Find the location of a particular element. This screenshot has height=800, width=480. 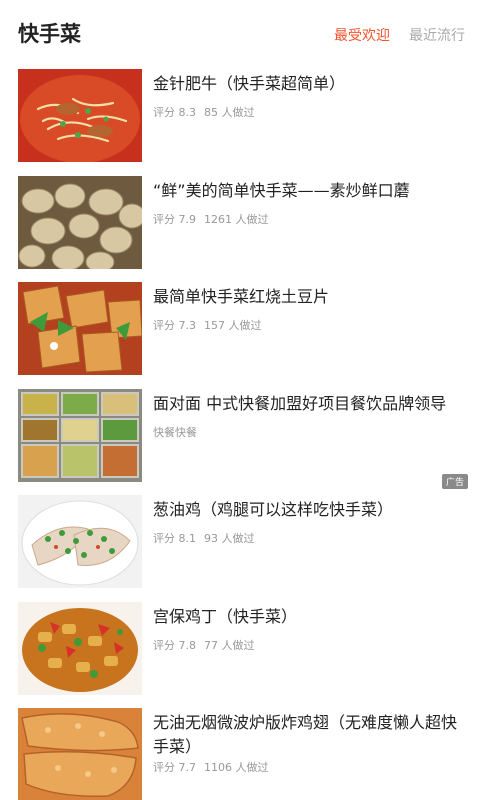

recipe-meta: 评分 7.7 1106 人做过 is located at coordinates (211, 767).